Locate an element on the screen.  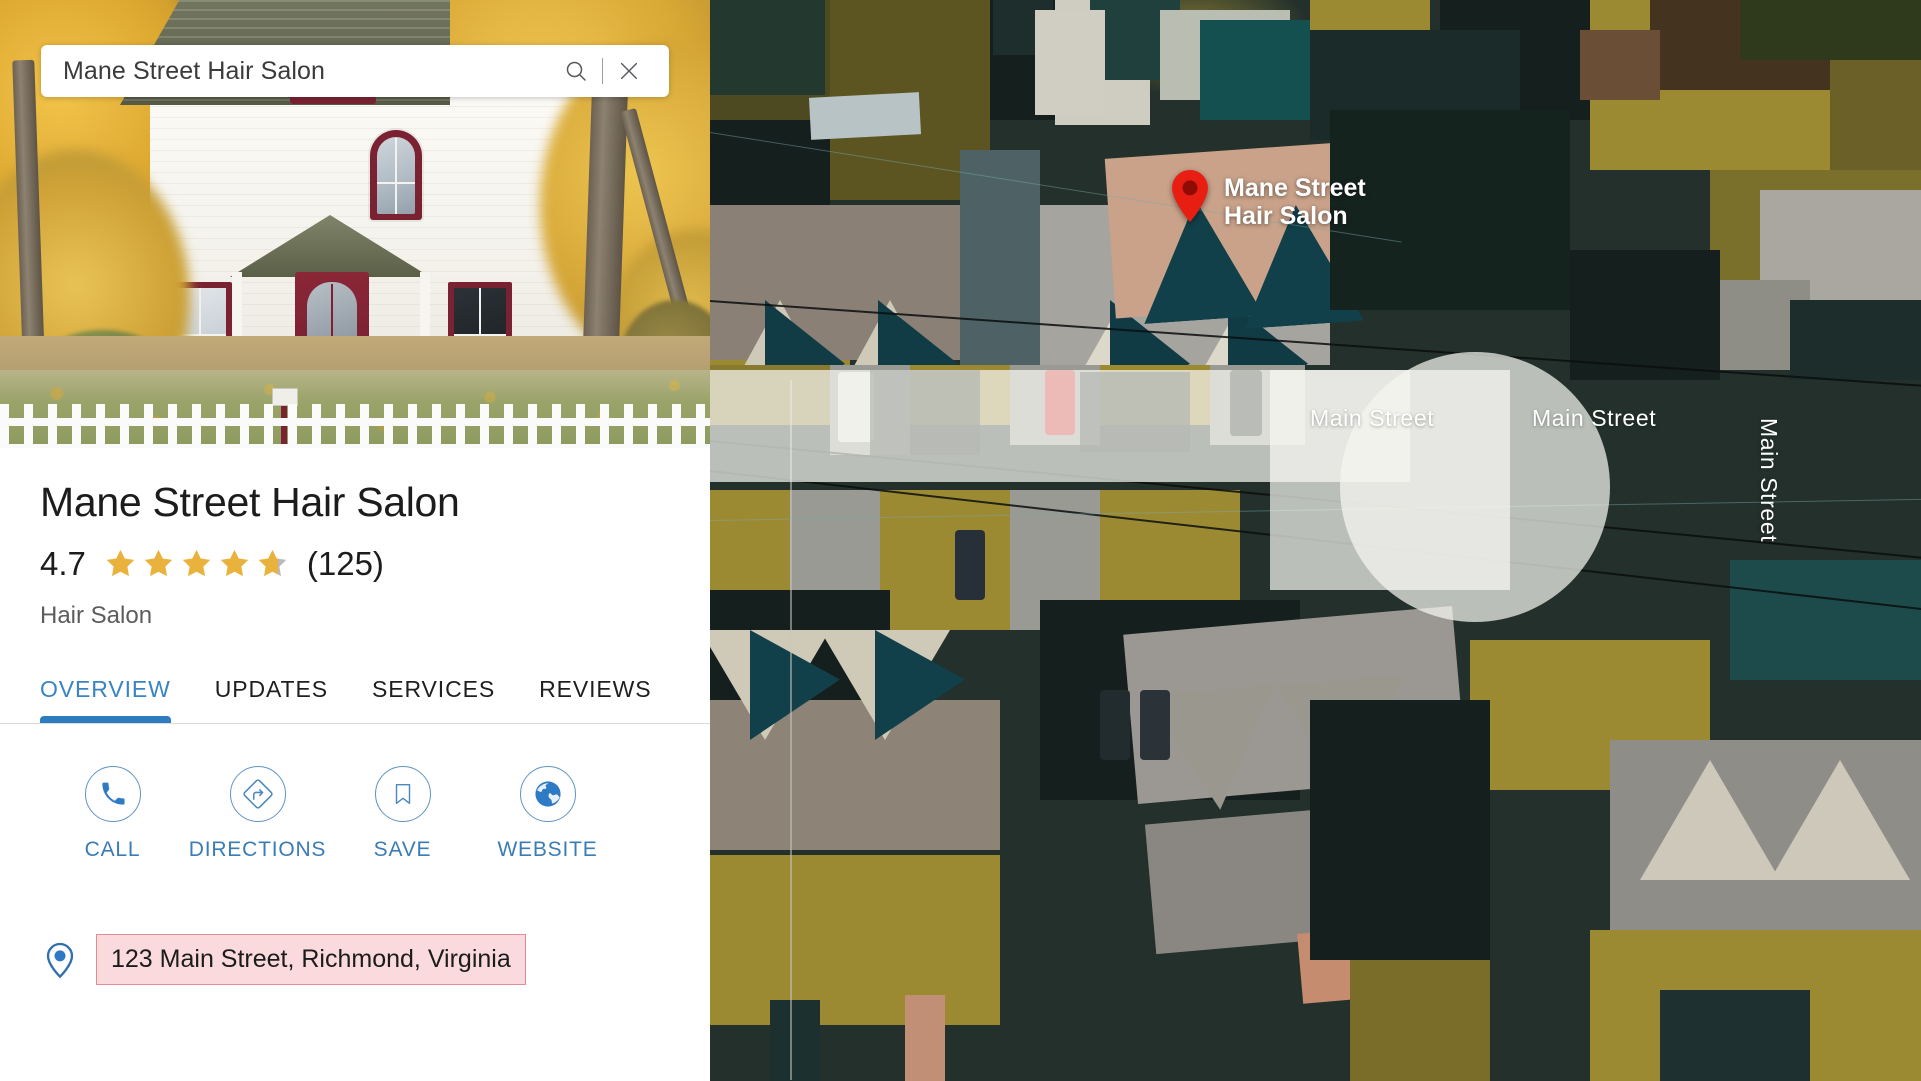
tab-overview: OVERVIEW is located at coordinates (116, 697).